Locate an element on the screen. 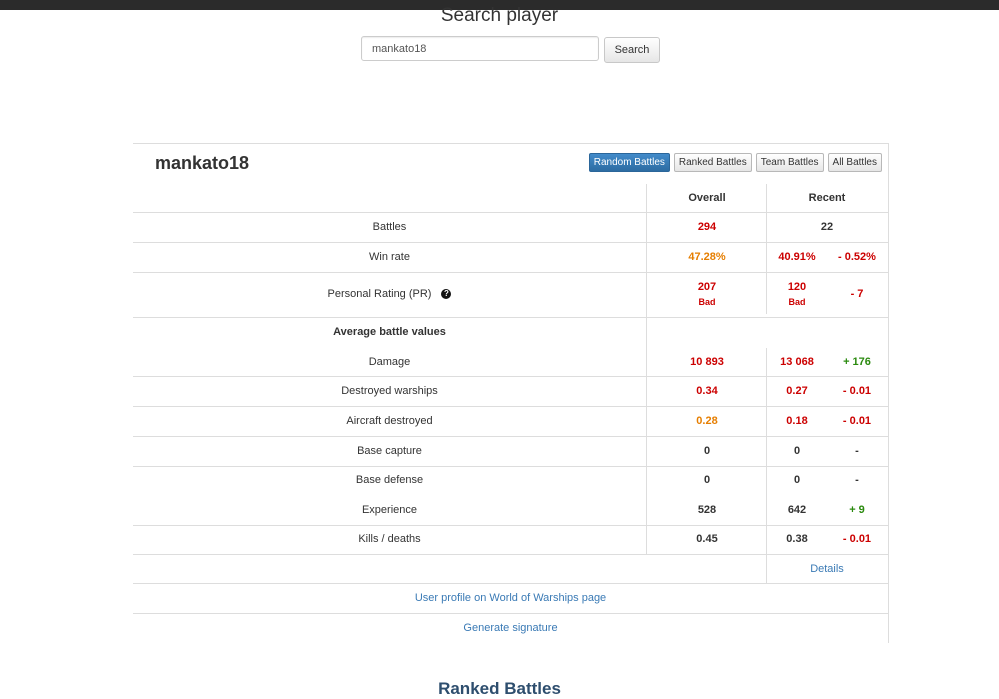  world-of-warships-profile-link: User profile on World of Warships page is located at coordinates (510, 598).